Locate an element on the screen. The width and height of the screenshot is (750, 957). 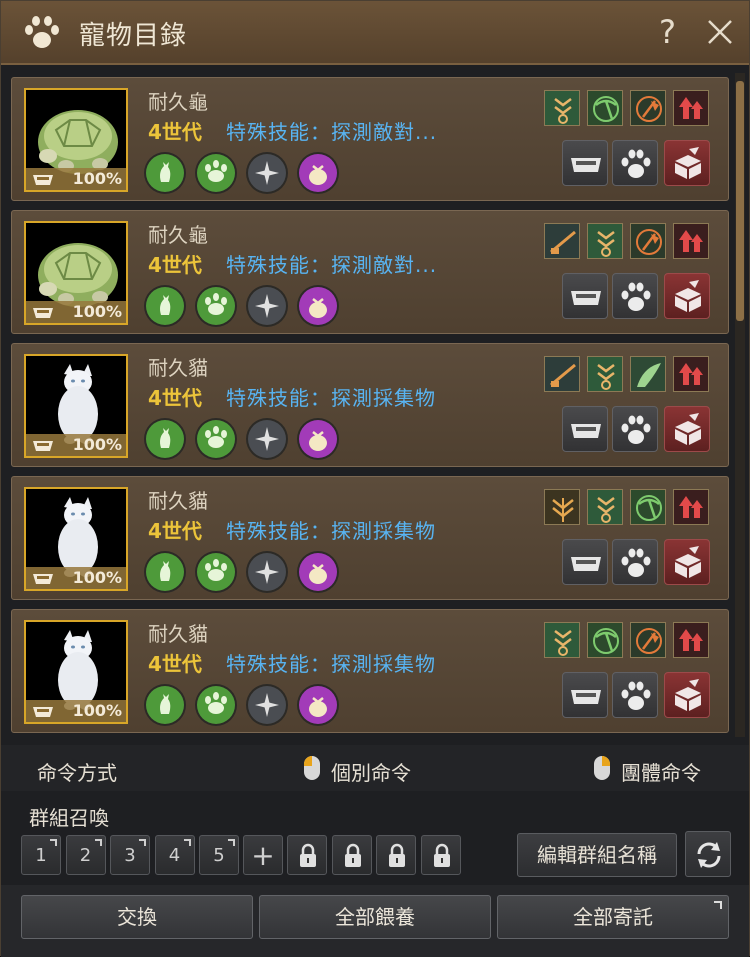
mouse-left-icon is located at coordinates (312, 768).